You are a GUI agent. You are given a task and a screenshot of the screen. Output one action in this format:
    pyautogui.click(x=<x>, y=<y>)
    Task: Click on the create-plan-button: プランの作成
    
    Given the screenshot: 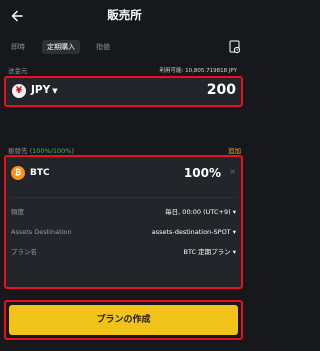 What is the action you would take?
    pyautogui.click(x=123, y=320)
    